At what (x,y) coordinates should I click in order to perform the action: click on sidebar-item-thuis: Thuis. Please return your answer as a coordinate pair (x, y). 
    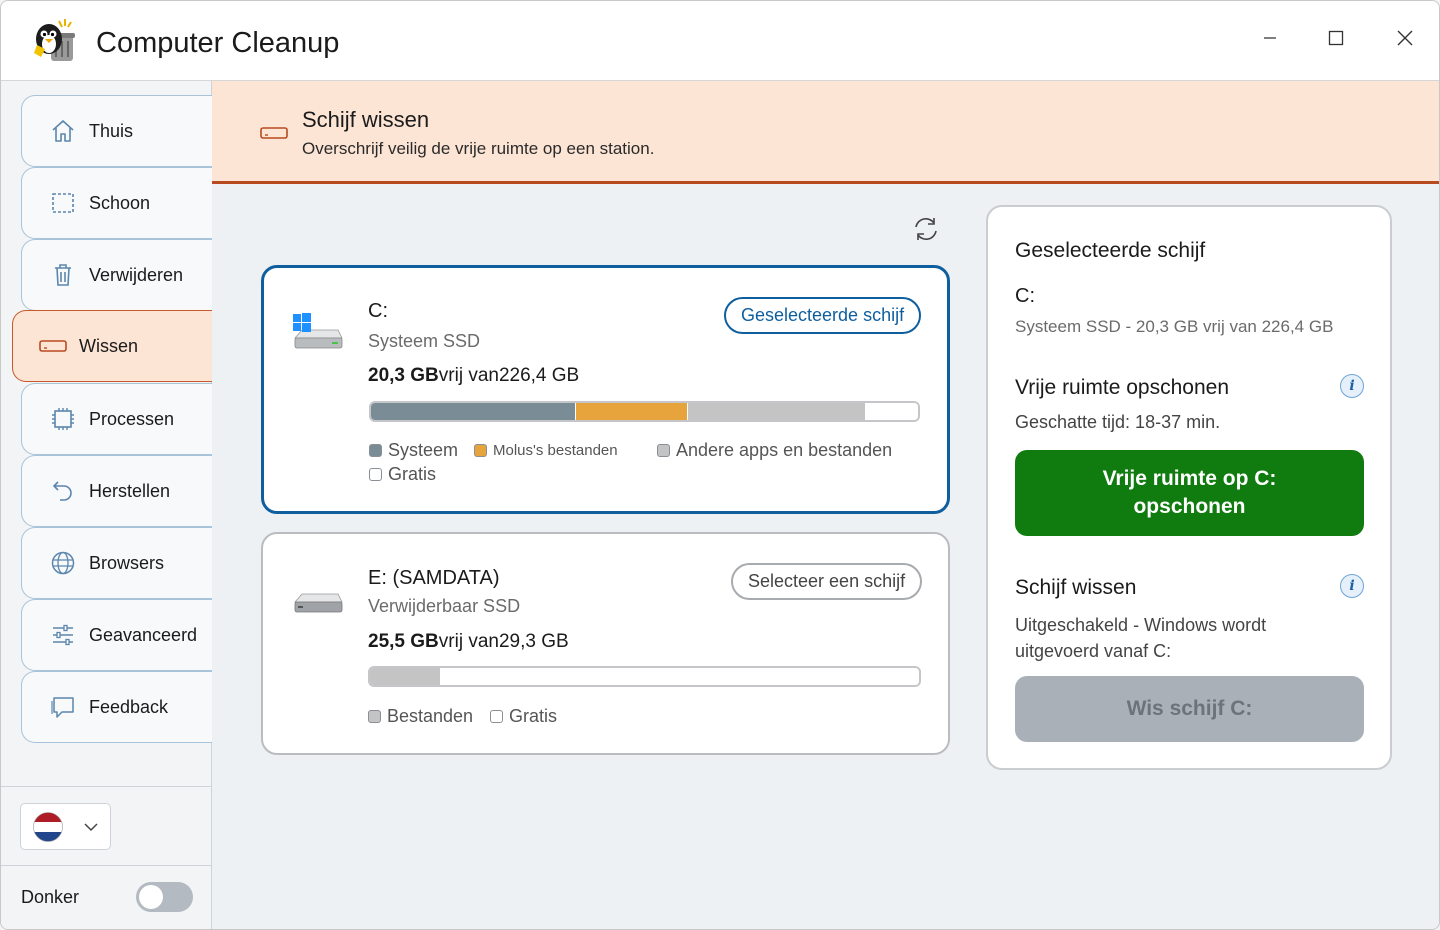
    Looking at the image, I should click on (116, 131).